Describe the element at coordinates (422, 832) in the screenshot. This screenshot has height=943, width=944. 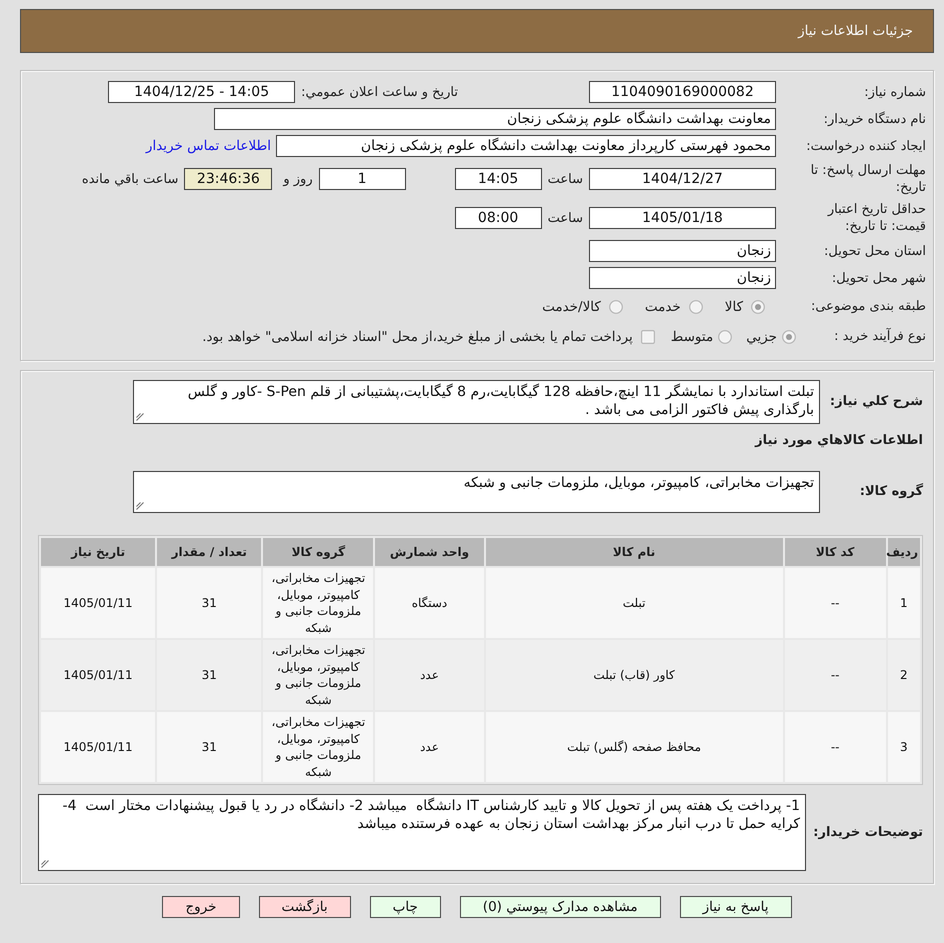
I see `buyer-notes-field: 1- پرداخت یک هفته پس از تحویل کالا و تایید کارشناس IT دانشگاه میباشد 2- دانشگاه در رد یا قبول پیشنهادات مختار است 4- کرایه حمل تا درب انبار مرکز بهداشت استان زنجان به عهده فرستنده میباشد` at that location.